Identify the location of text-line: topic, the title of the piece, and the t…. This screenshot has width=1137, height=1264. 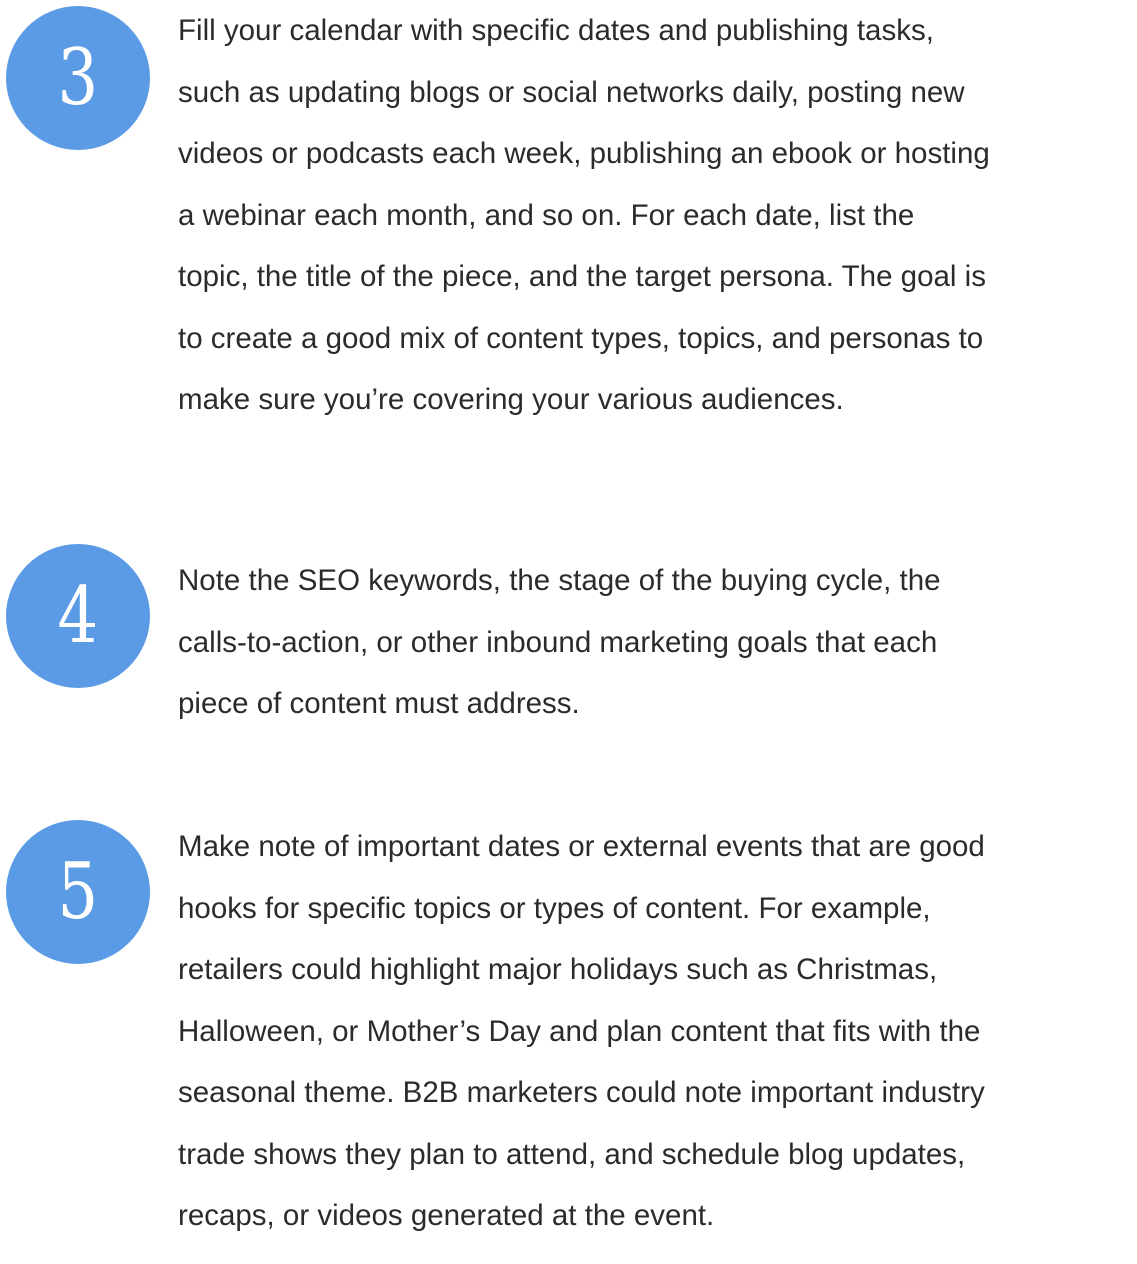
(582, 276).